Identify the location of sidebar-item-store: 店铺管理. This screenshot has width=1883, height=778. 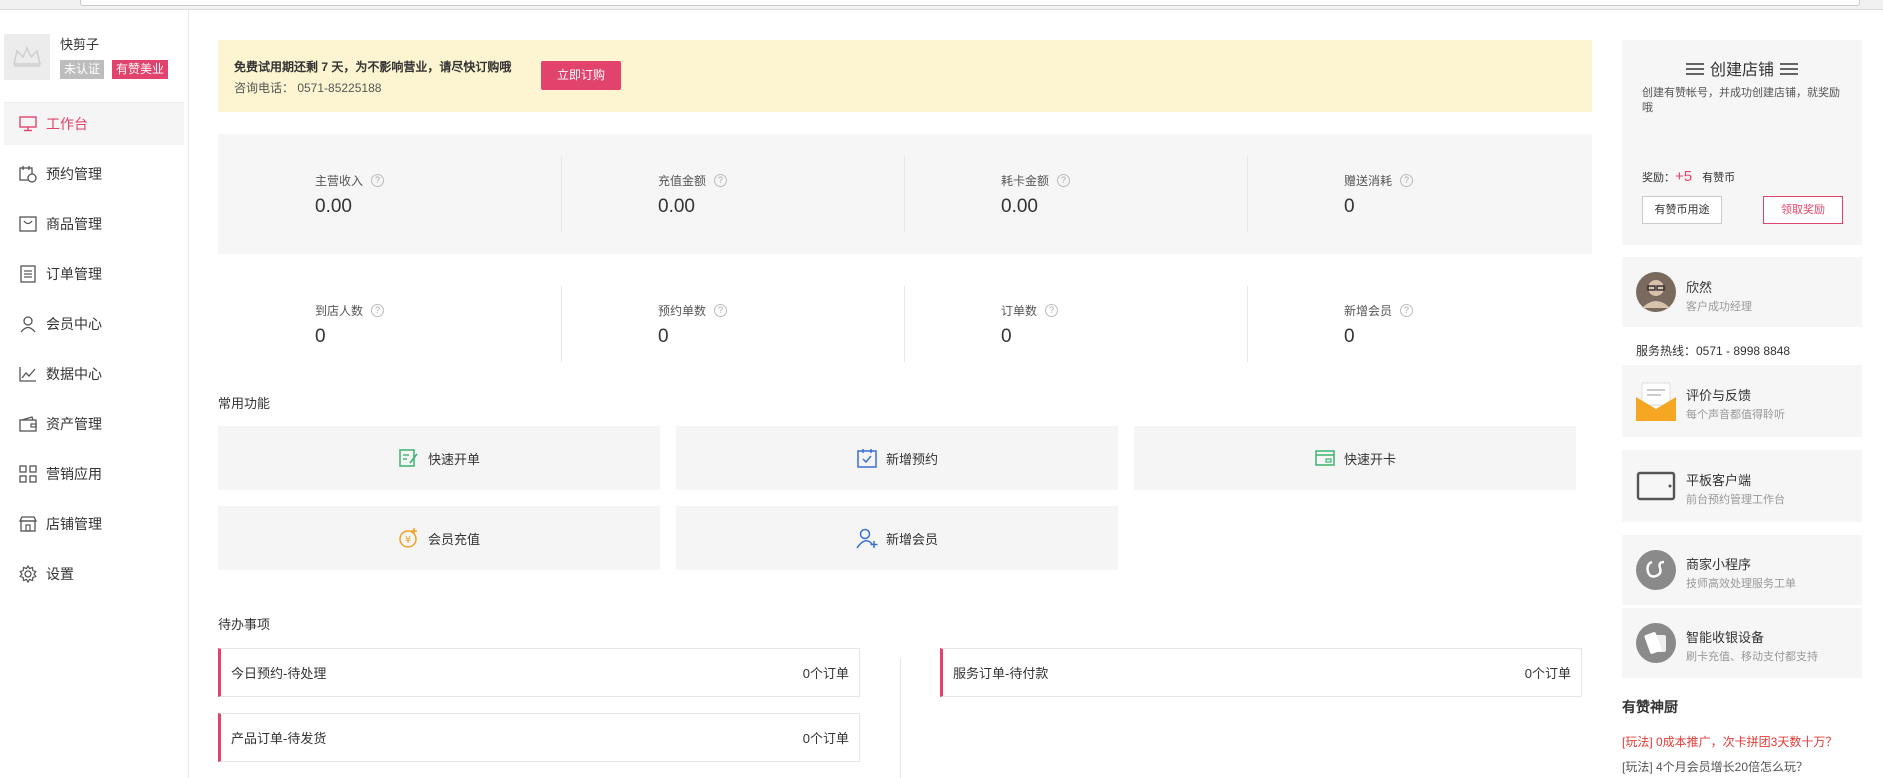
(94, 524).